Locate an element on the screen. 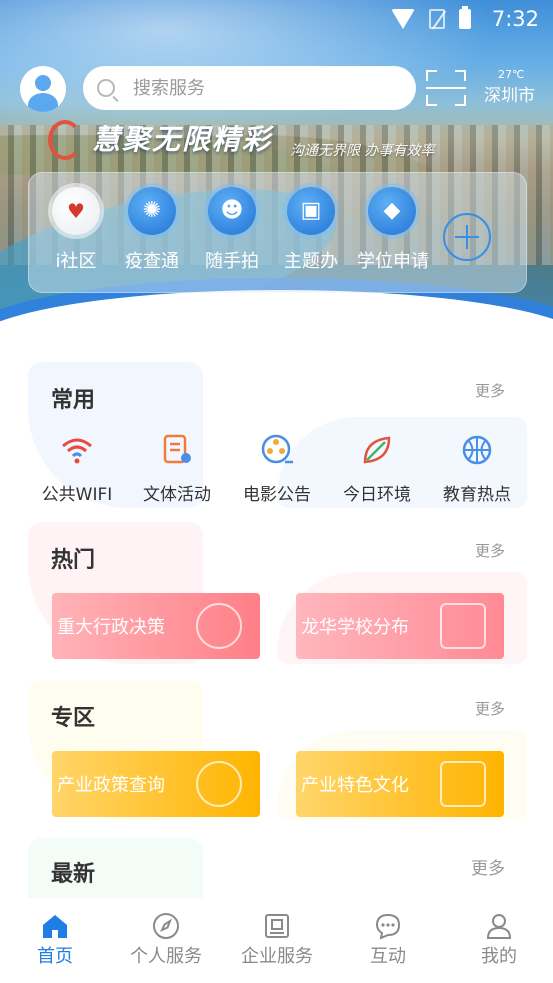  battery-icon is located at coordinates (465, 17).